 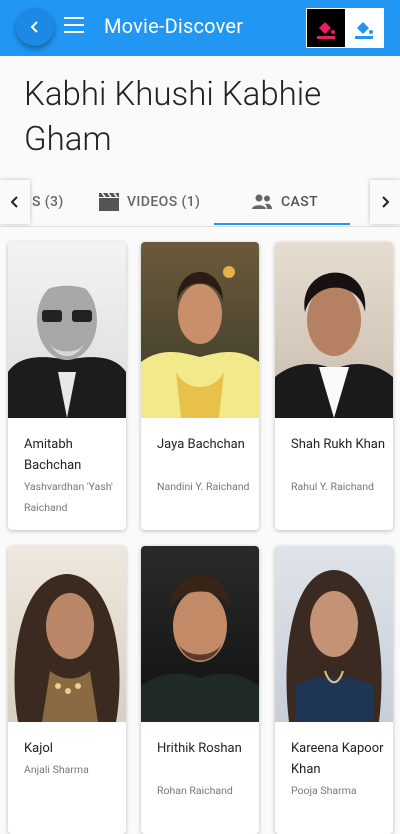 I want to click on cast-name: Kareena Kapoor Khan, so click(x=337, y=759).